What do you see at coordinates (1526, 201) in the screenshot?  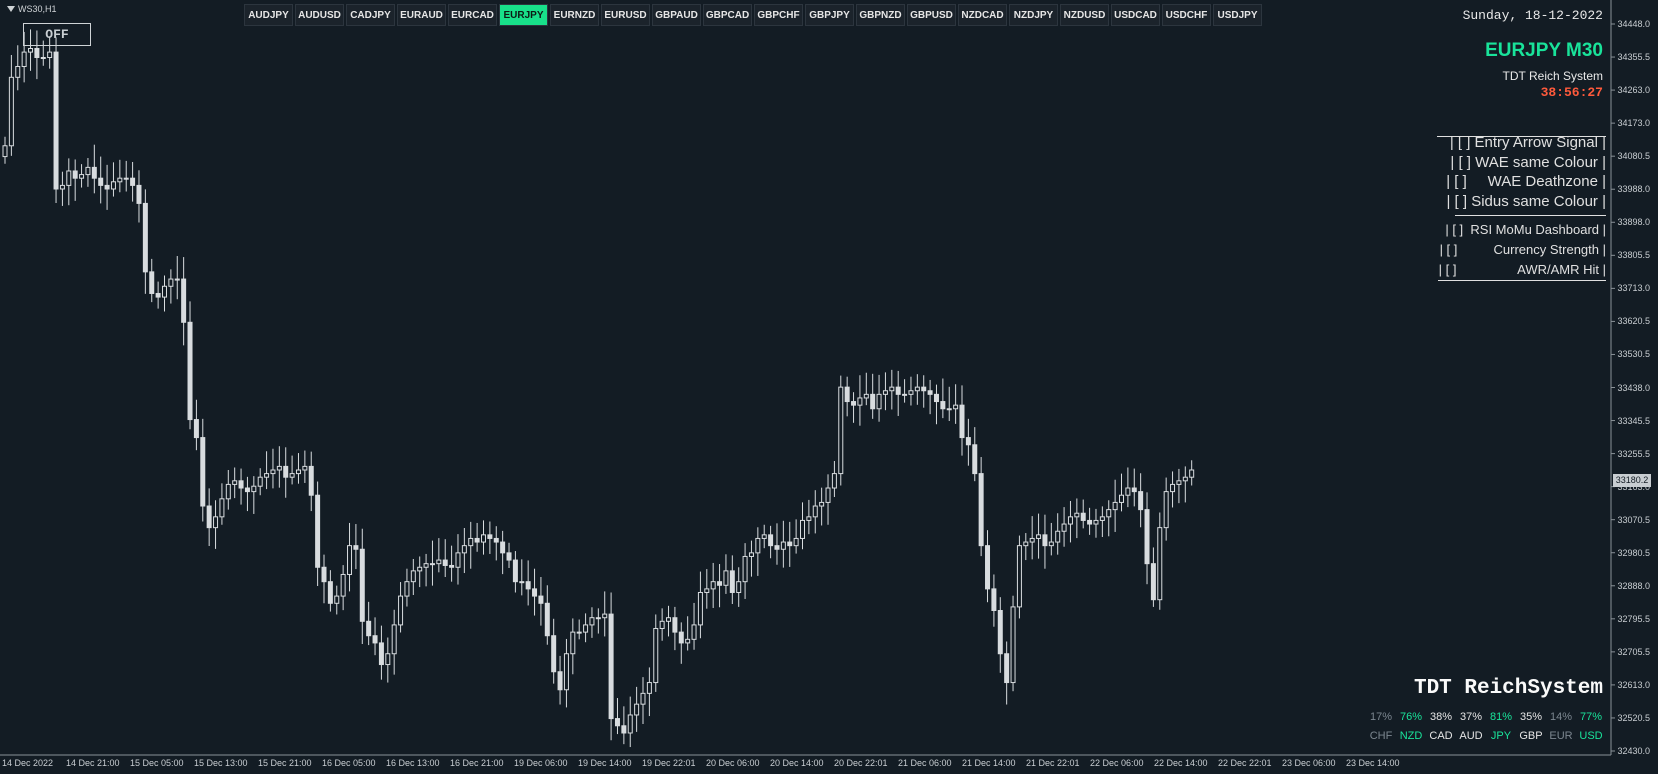 I see `toggle-sidus-same-colour: | [ ] Sidus same Colour |` at bounding box center [1526, 201].